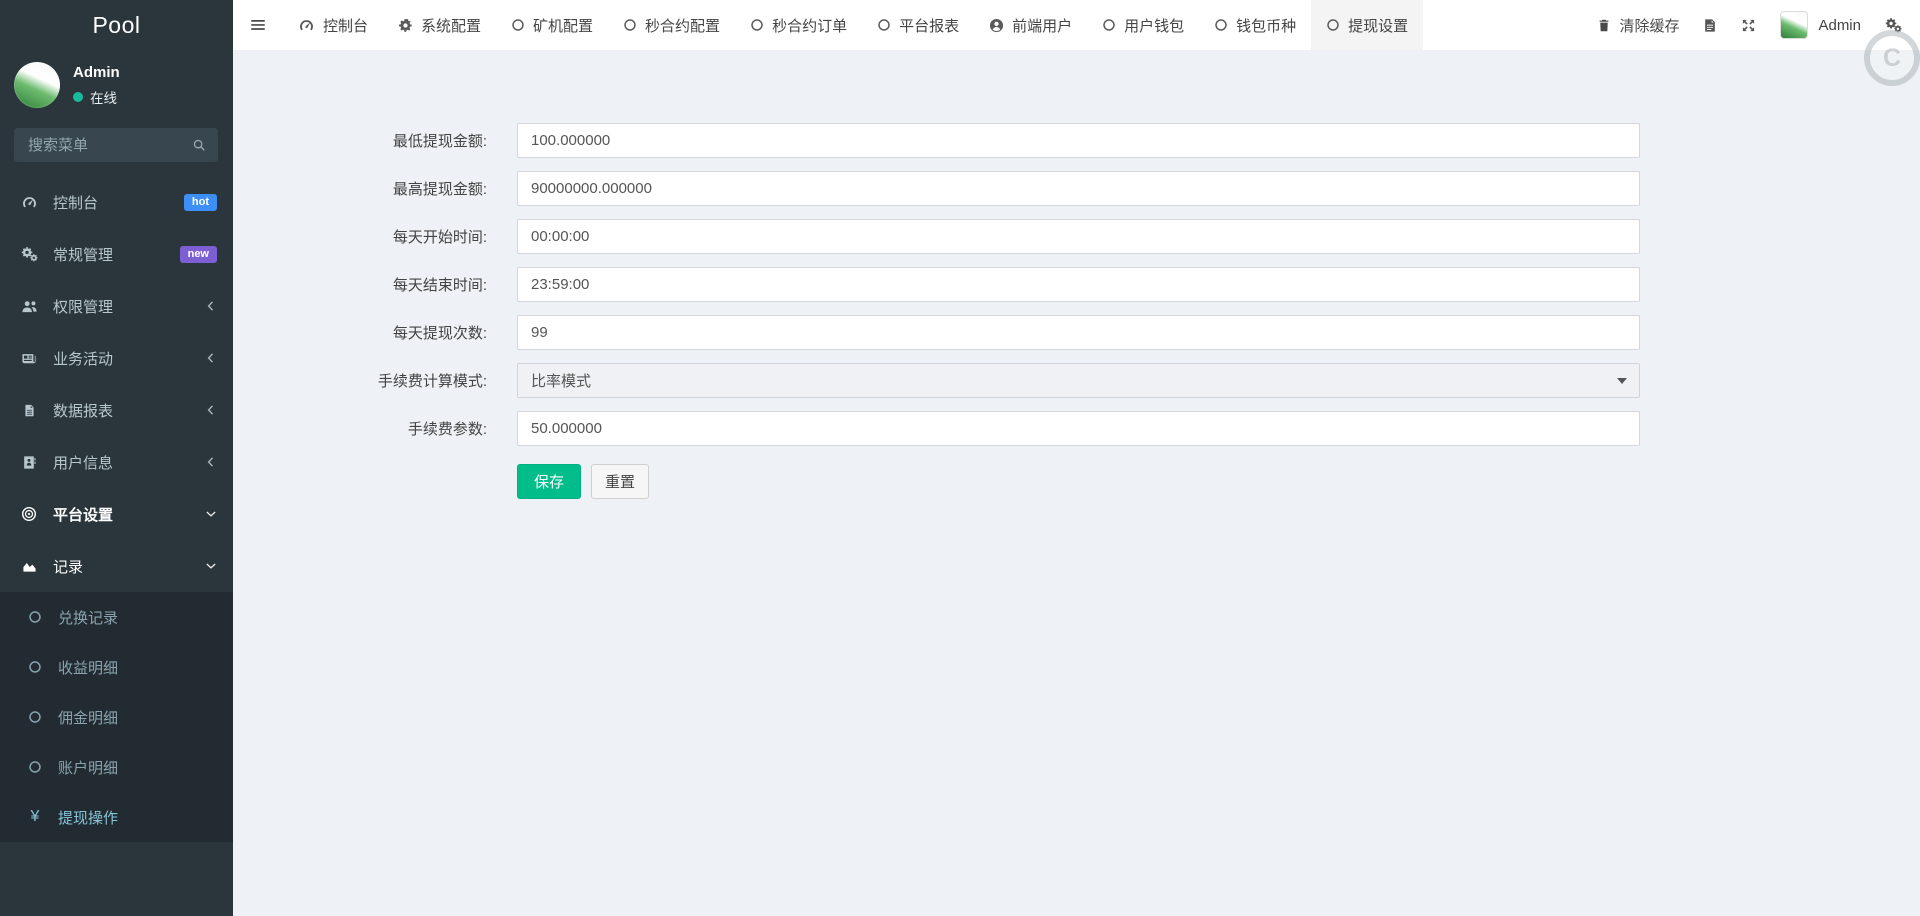 This screenshot has height=916, width=1920. Describe the element at coordinates (35, 816) in the screenshot. I see `yen-icon: ¥` at that location.